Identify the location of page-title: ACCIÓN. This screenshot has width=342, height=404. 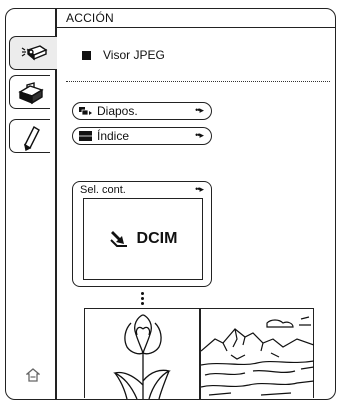
(90, 18).